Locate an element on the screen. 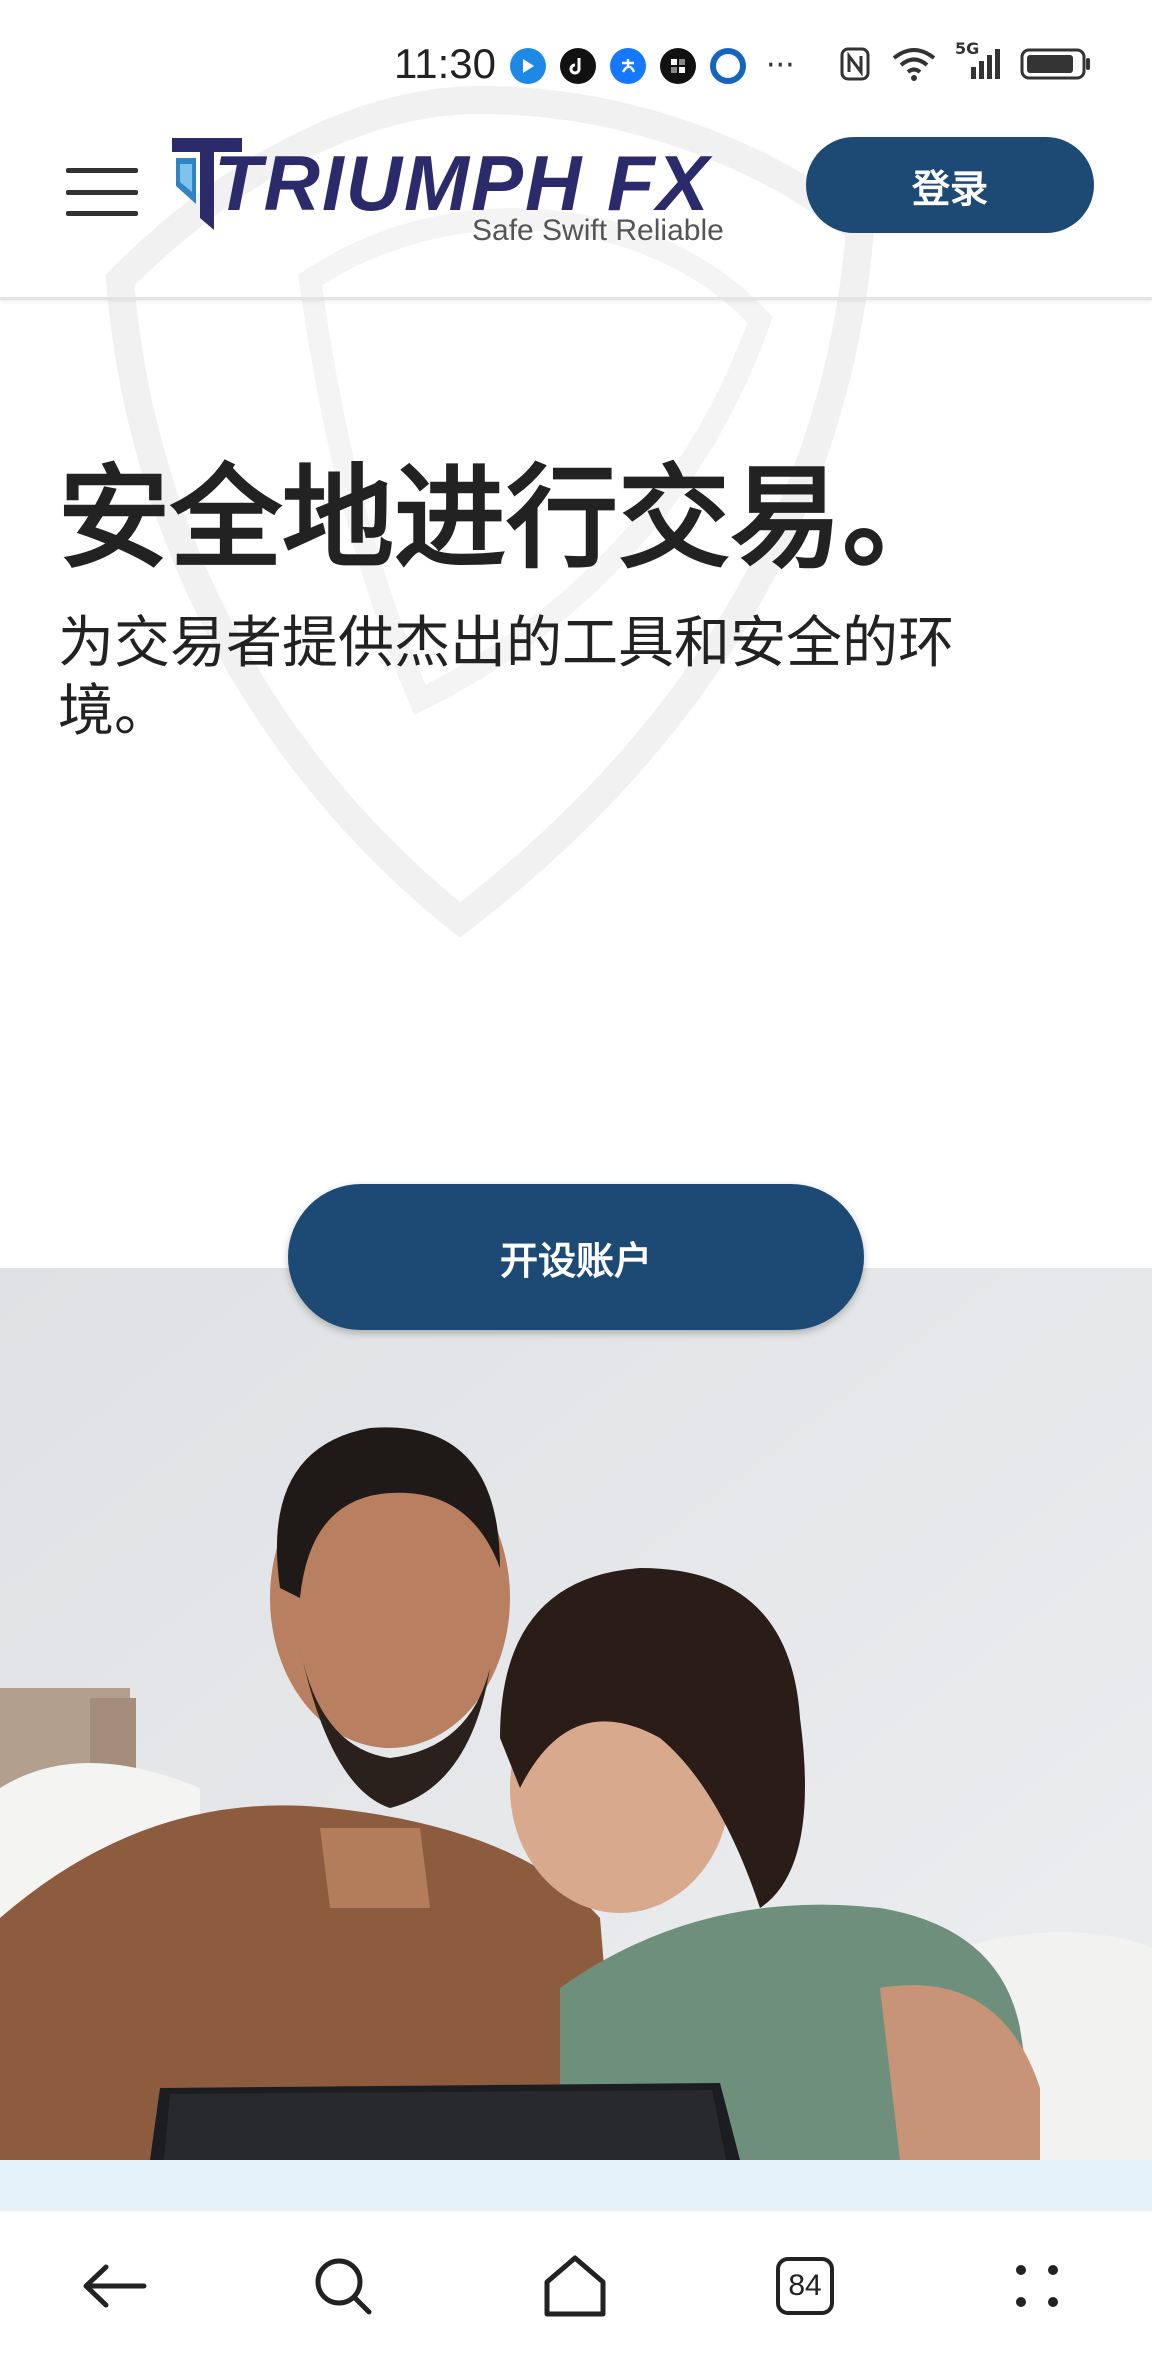 The image size is (1152, 2376). browser-bottom-nav: 84 is located at coordinates (576, 2293).